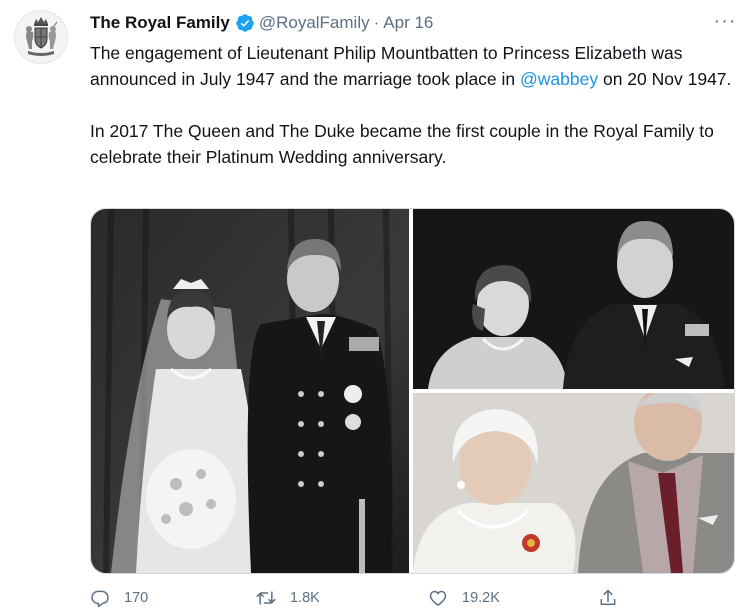 This screenshot has height=615, width=750. Describe the element at coordinates (314, 23) in the screenshot. I see `author-handle: @RoyalFamily` at that location.